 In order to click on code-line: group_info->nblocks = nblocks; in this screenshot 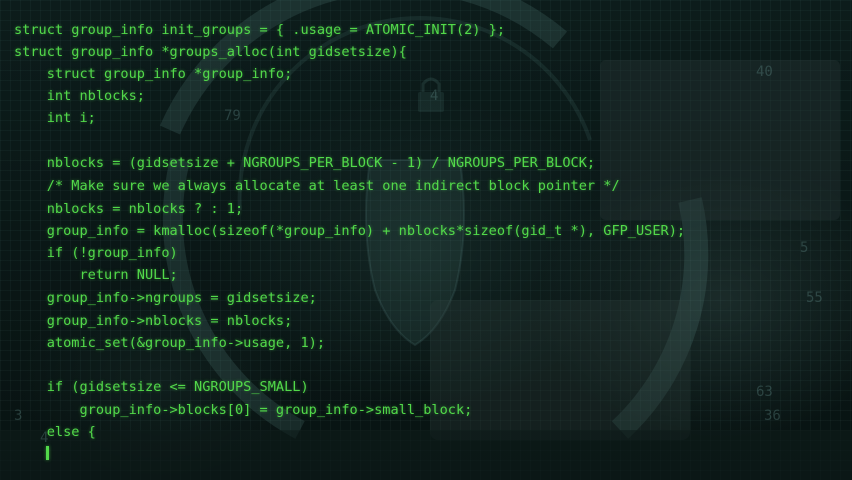, I will do `click(153, 321)`.